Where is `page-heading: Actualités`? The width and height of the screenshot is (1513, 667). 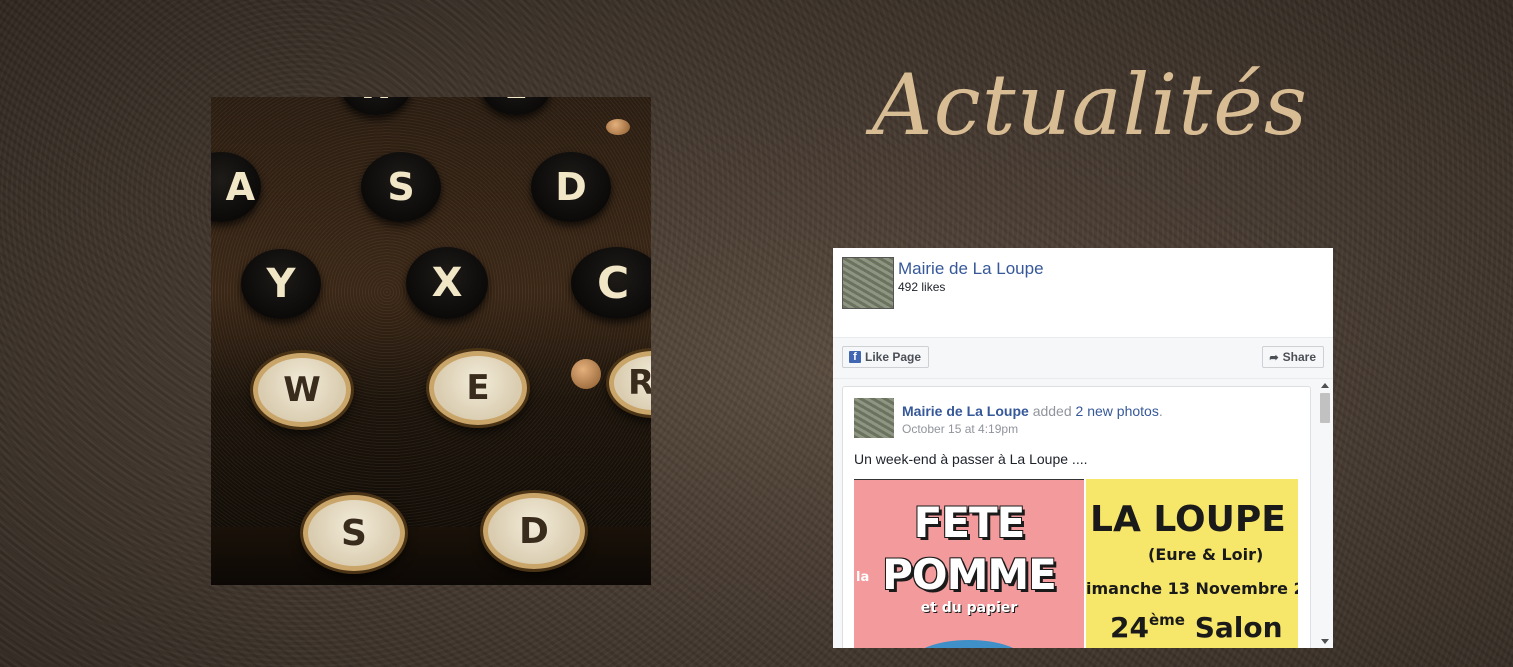 page-heading: Actualités is located at coordinates (1090, 105).